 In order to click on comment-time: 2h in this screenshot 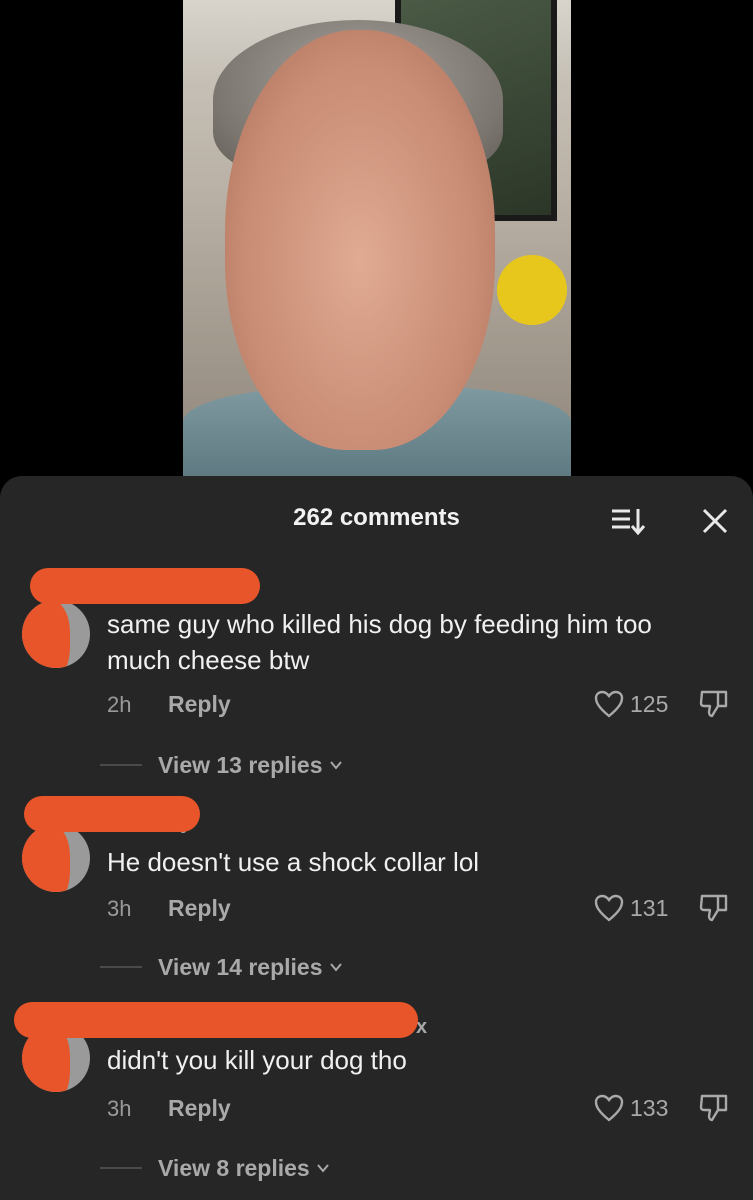, I will do `click(119, 704)`.